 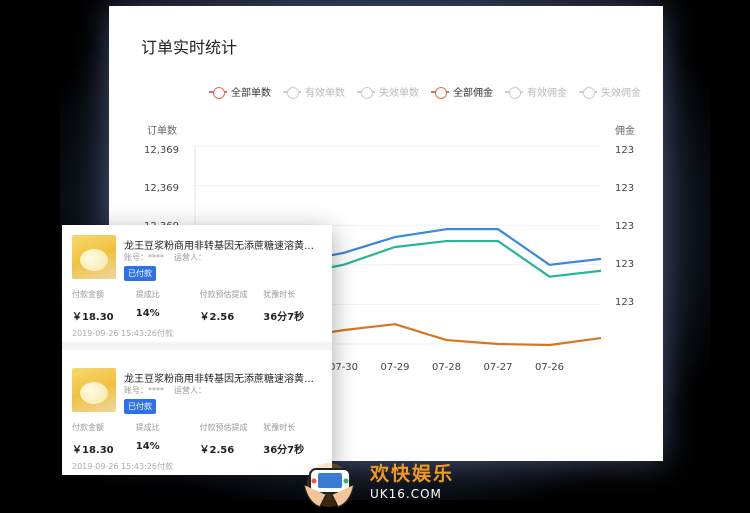 What do you see at coordinates (446, 287) in the screenshot?
I see `chart-series` at bounding box center [446, 287].